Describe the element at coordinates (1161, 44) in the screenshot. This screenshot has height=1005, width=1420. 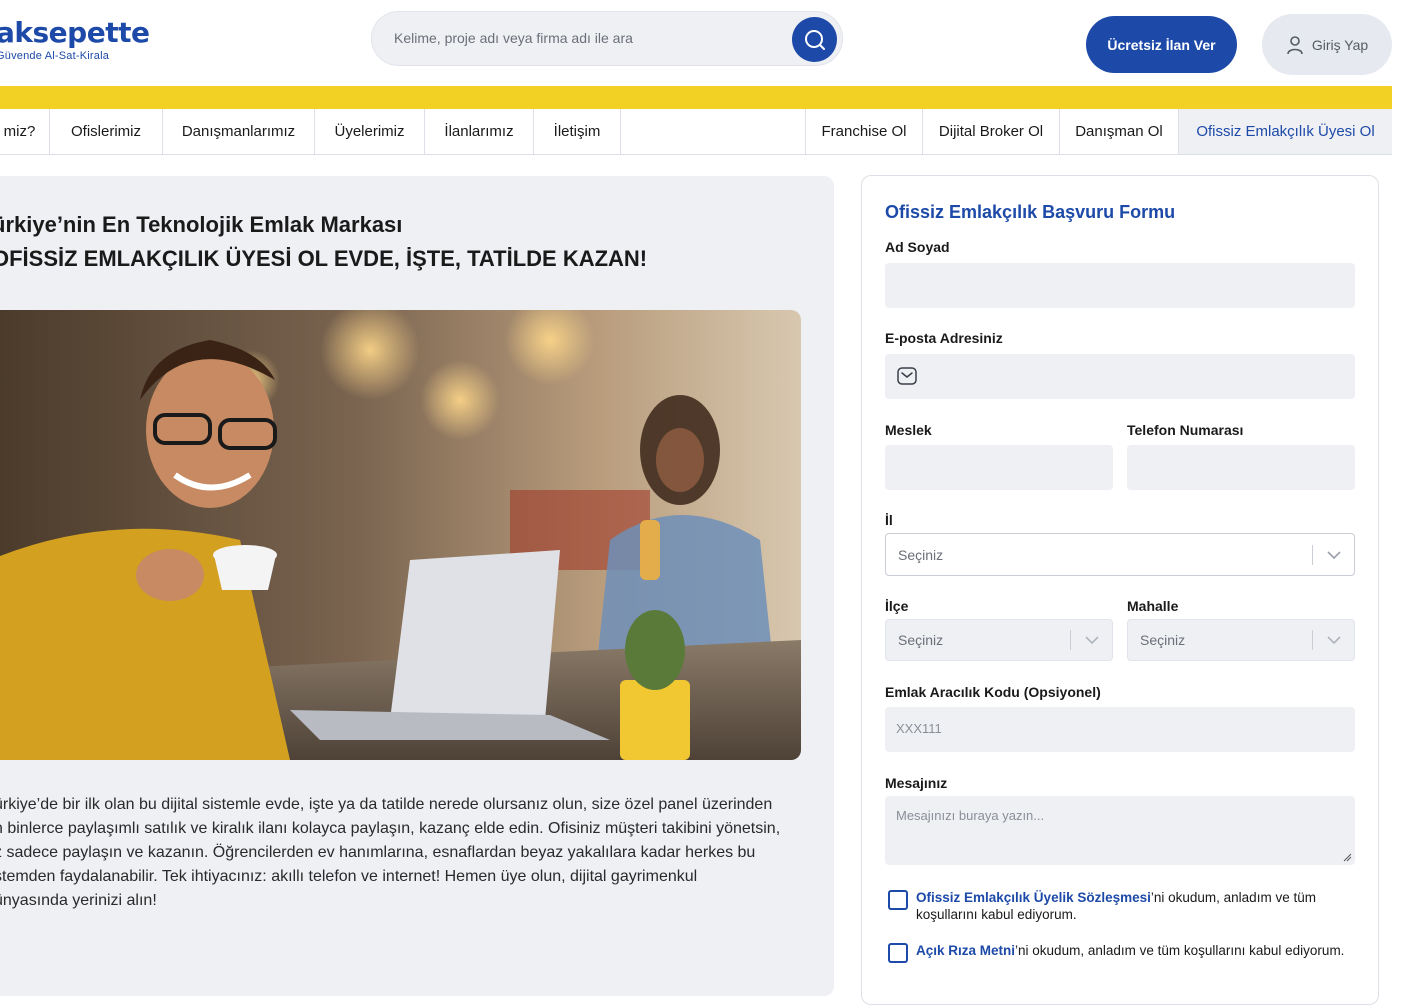
I see `post-ad-button: Ücretsiz İlan Ver` at that location.